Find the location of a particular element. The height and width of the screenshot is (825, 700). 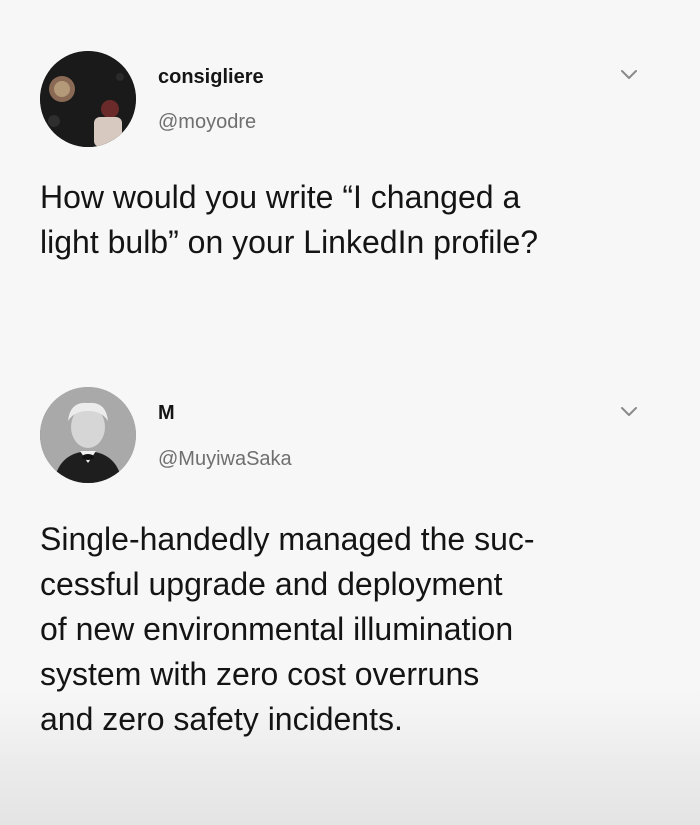

tweet-text-line: How would you write “I changed a is located at coordinates (280, 197).